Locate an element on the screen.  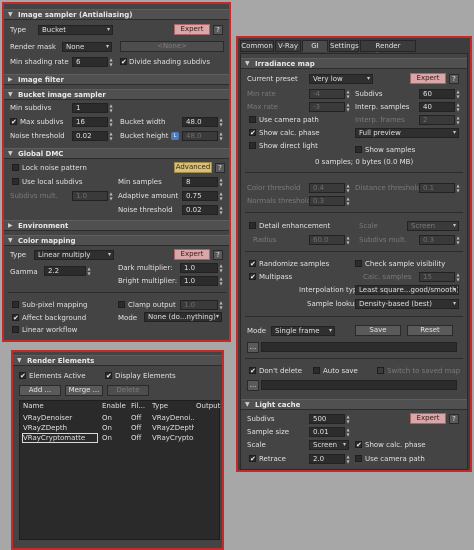
divide-shading-subdivs-checkbox: ✔ is located at coordinates (123, 62).